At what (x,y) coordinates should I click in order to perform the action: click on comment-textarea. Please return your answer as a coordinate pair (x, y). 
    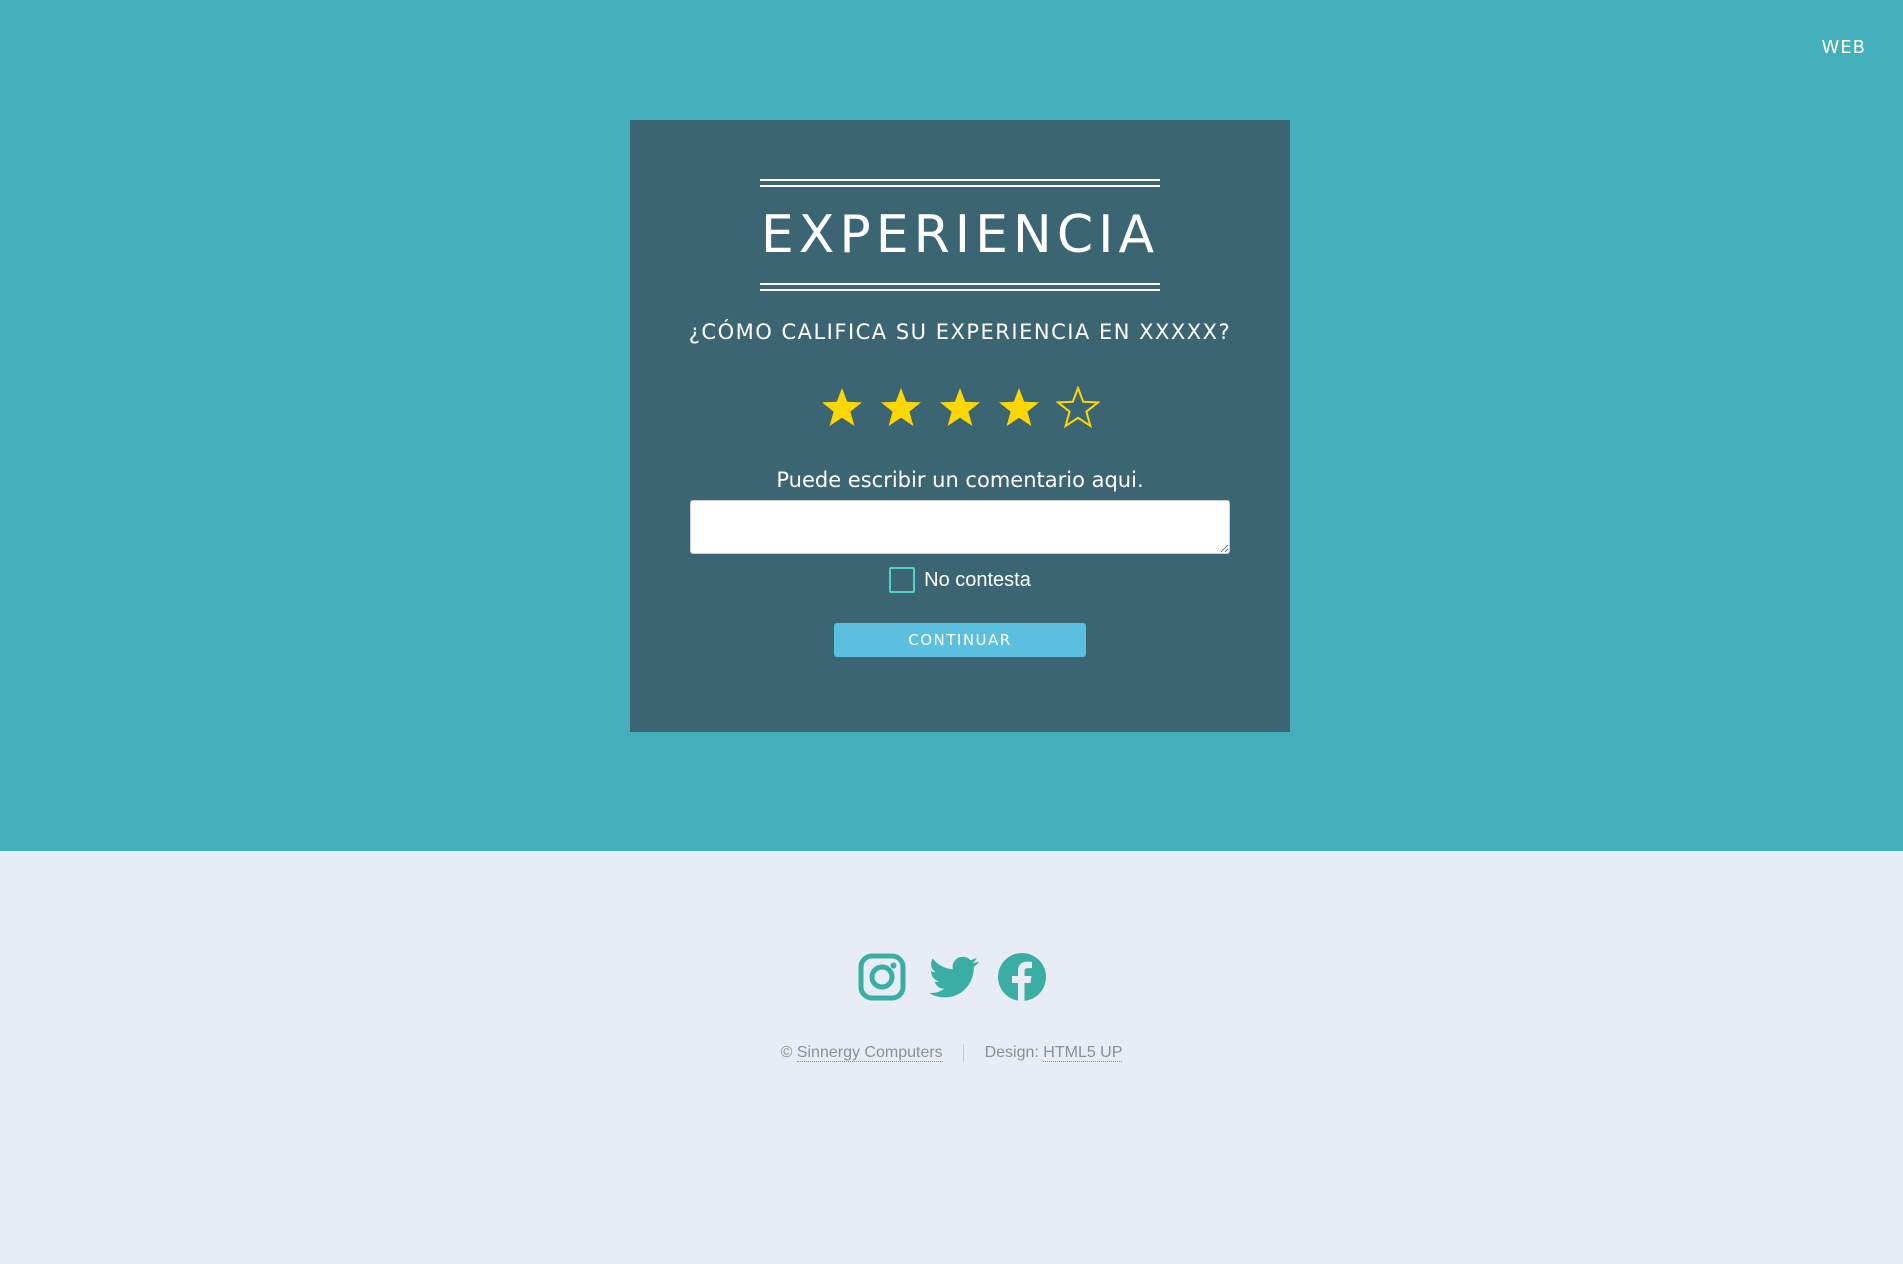
    Looking at the image, I should click on (960, 527).